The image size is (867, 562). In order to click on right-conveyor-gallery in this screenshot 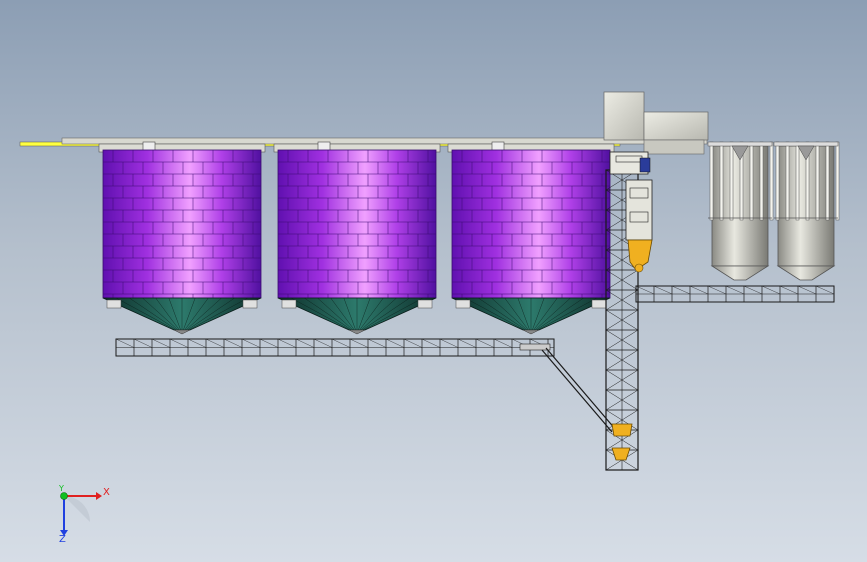, I will do `click(735, 294)`.